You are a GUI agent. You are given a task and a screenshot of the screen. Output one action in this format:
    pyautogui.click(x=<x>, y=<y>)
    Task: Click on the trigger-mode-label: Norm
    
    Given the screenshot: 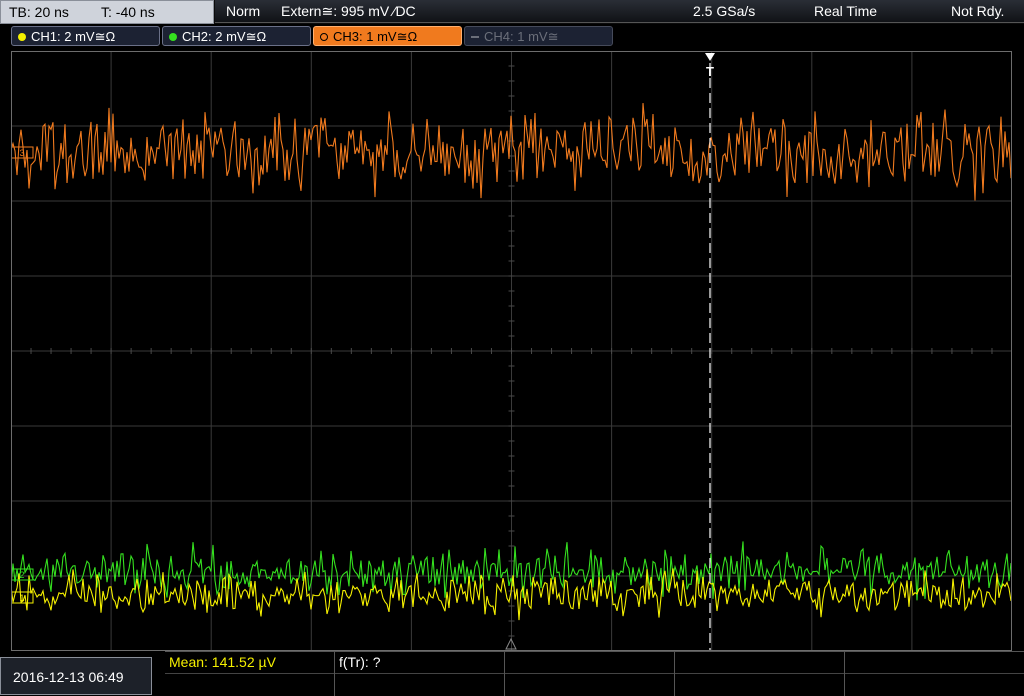 What is the action you would take?
    pyautogui.click(x=243, y=11)
    